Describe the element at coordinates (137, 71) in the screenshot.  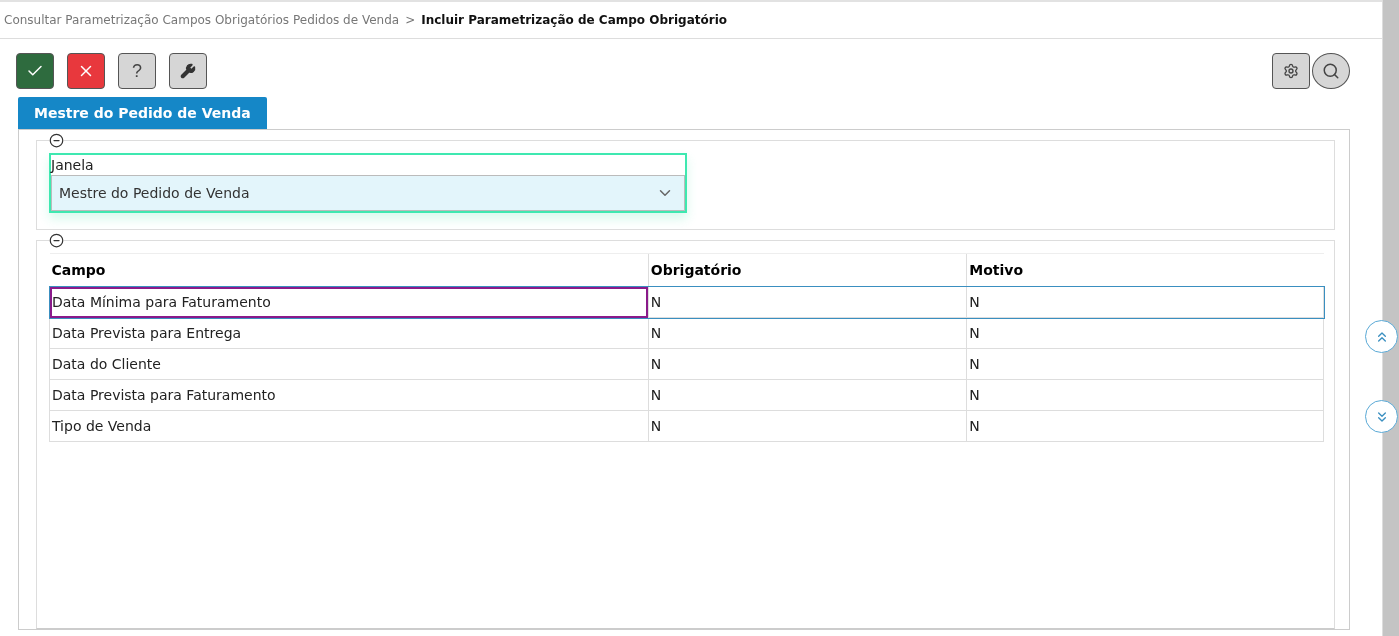
I see `help-button: ?` at that location.